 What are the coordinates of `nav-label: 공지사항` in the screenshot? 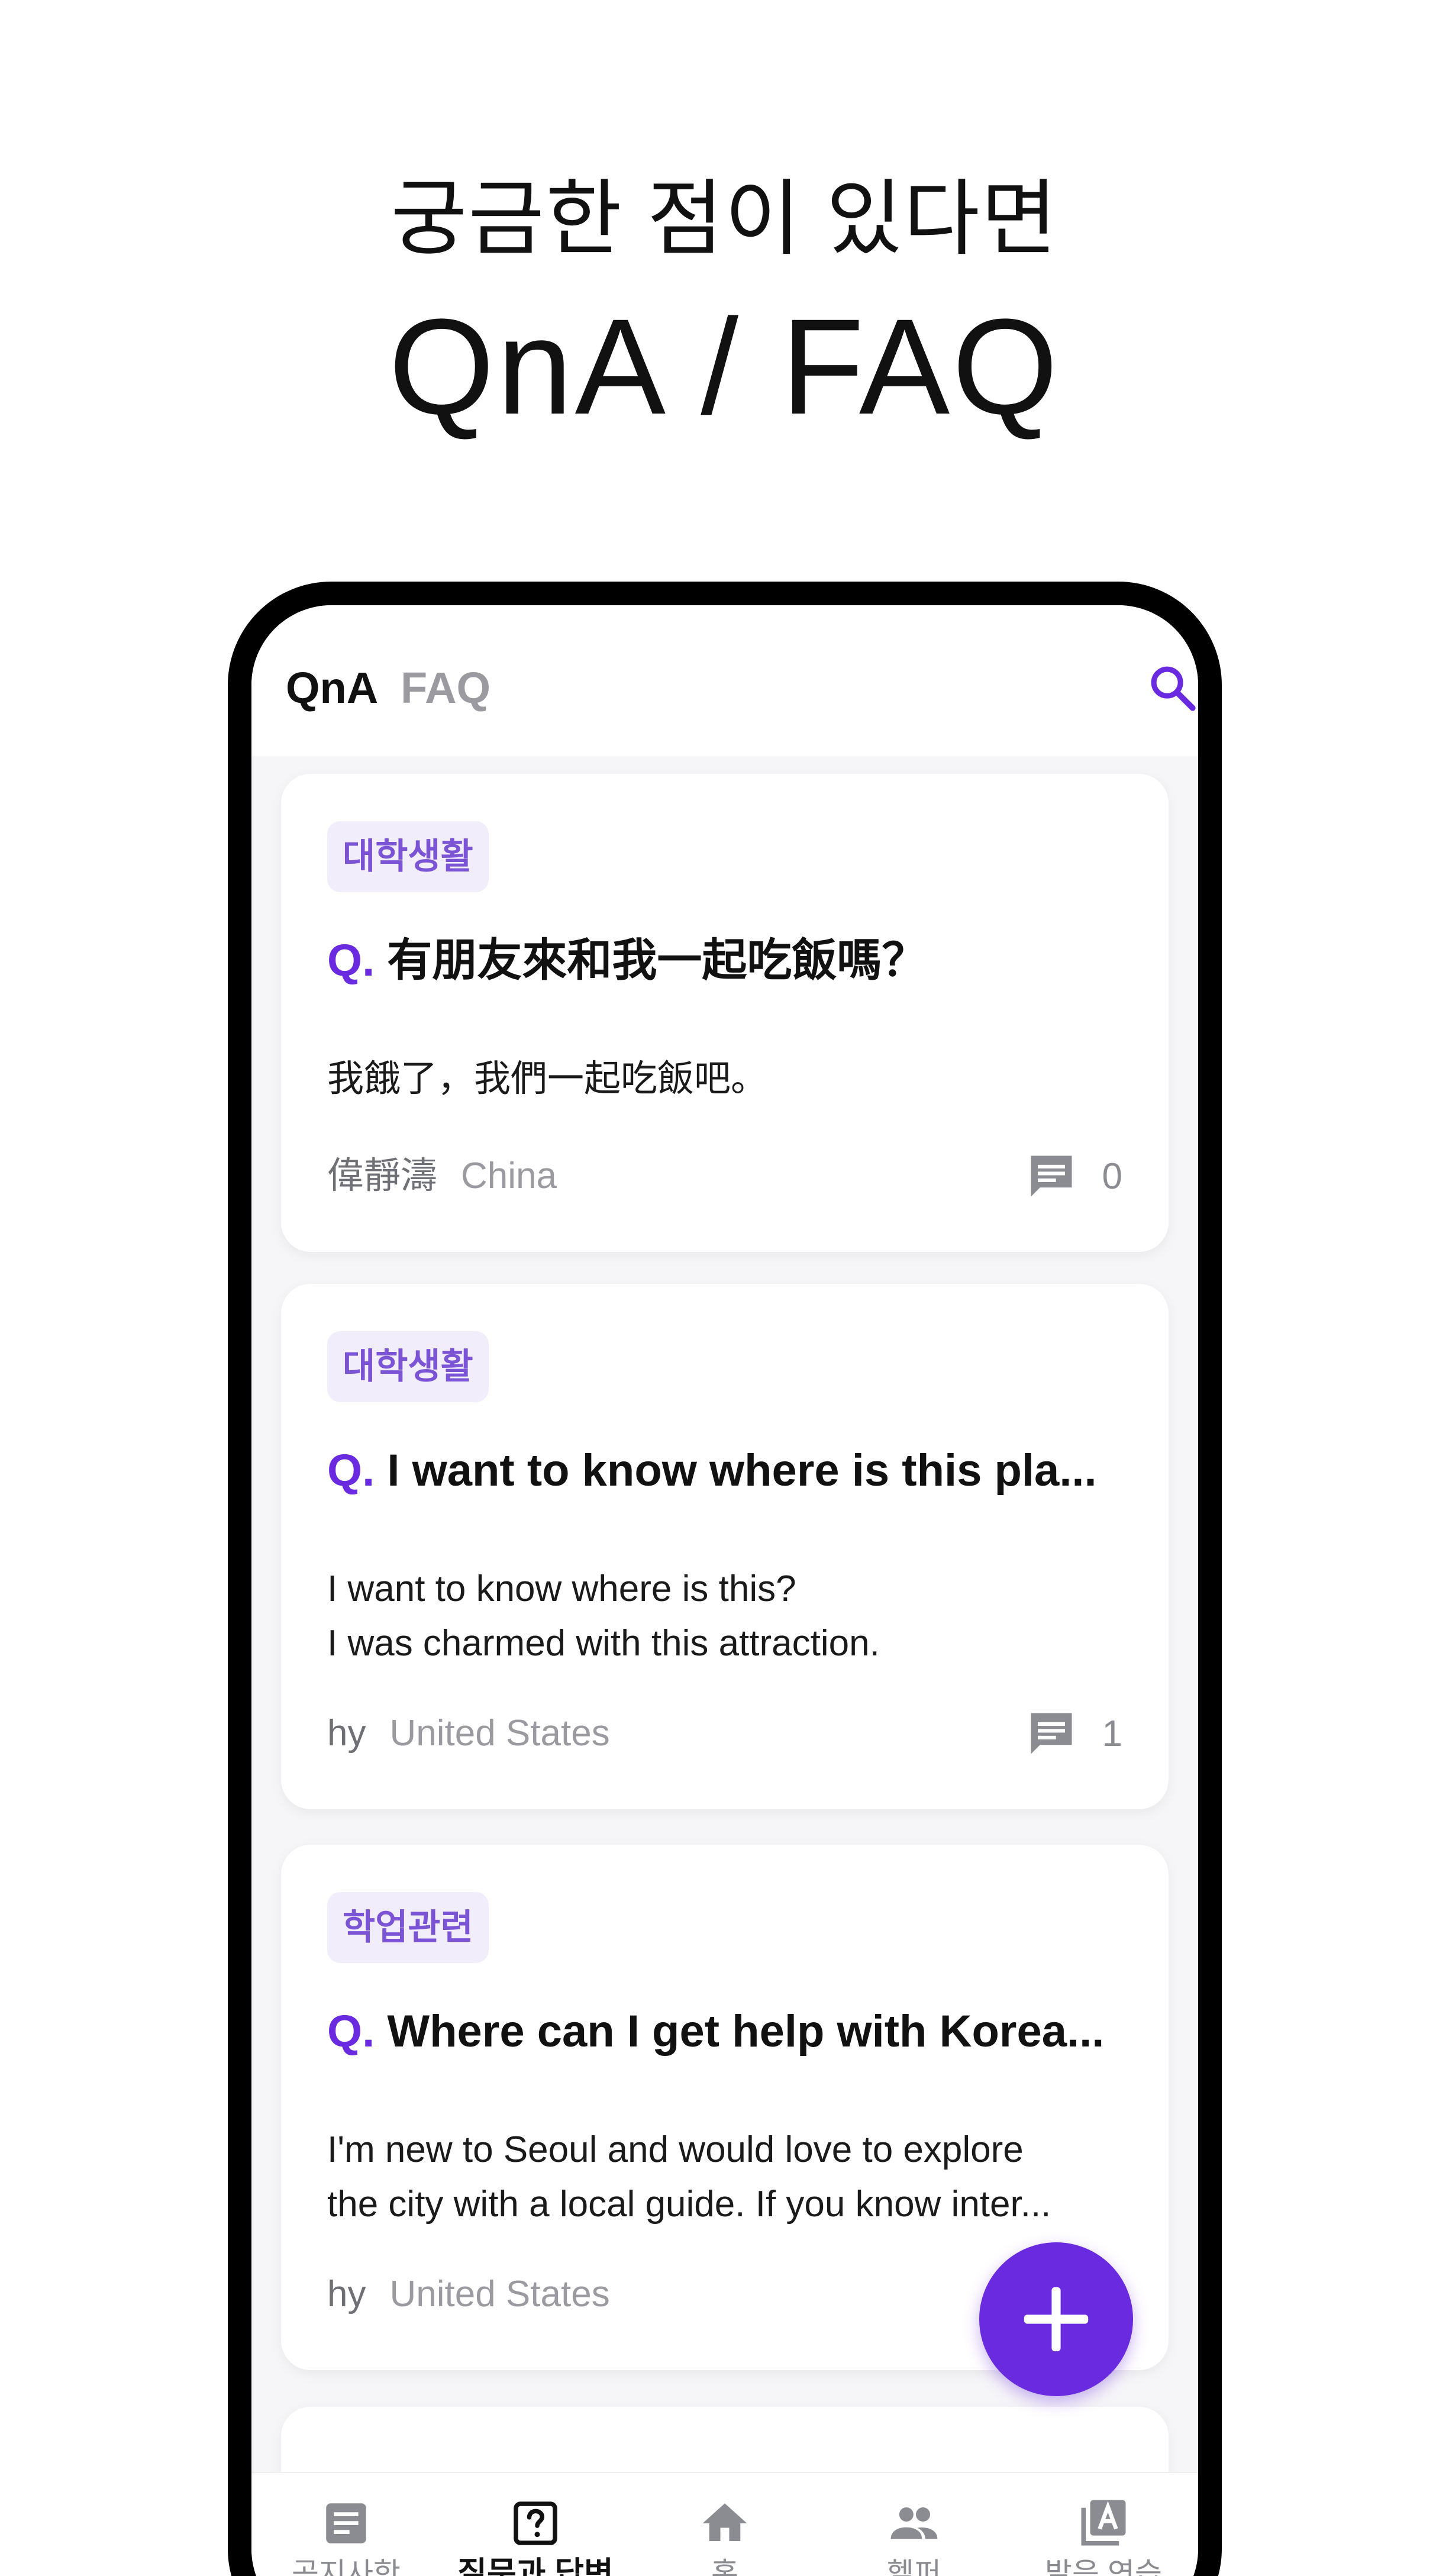 It's located at (347, 2566).